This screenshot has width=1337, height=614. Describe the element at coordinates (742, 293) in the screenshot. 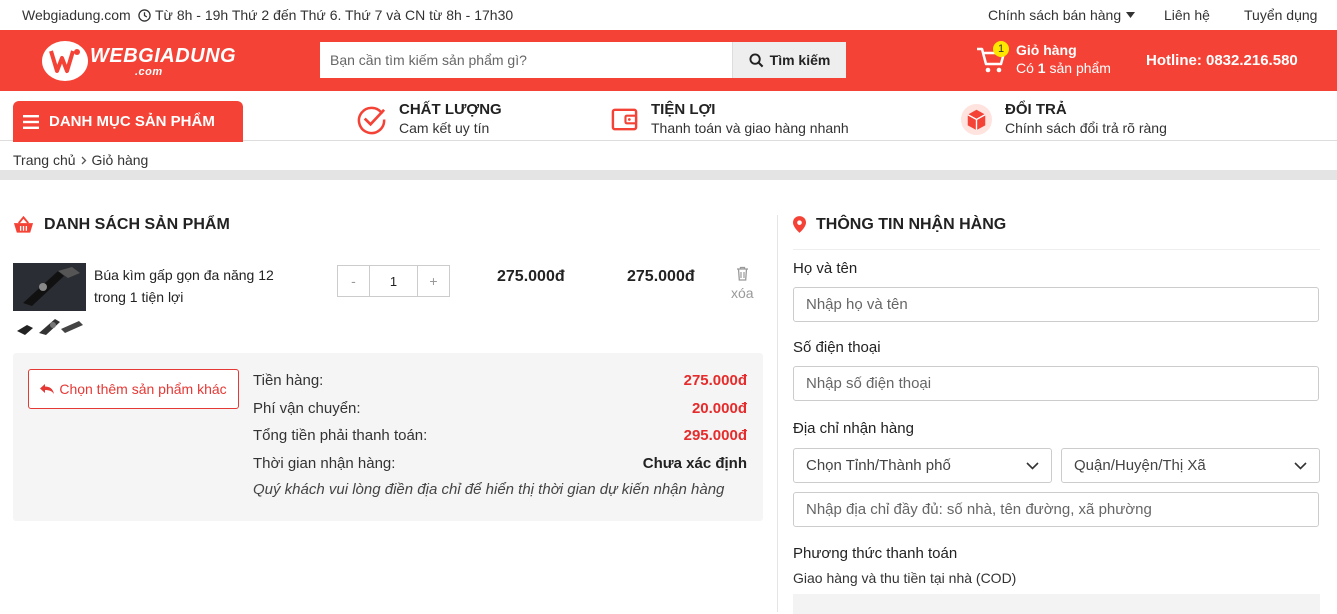

I see `delete-item-label: xóa` at that location.